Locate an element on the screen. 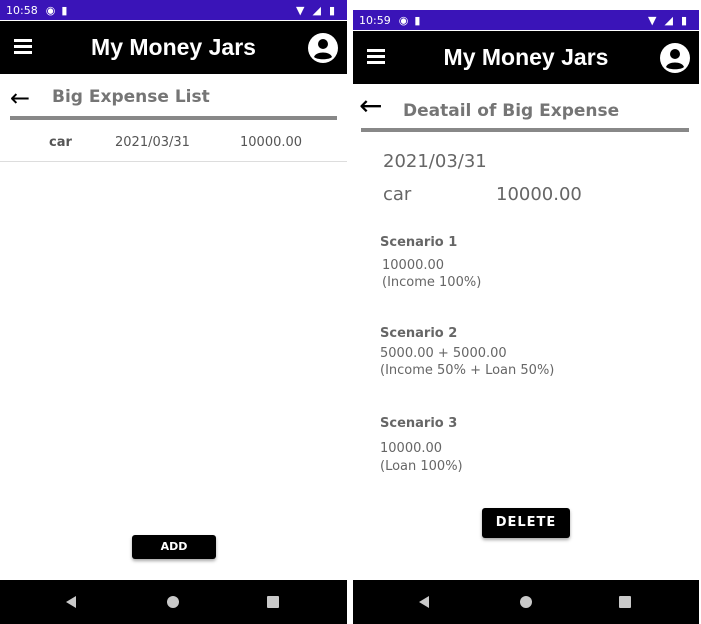  page-header: ← Deatail of Big Expense is located at coordinates (524, 111).